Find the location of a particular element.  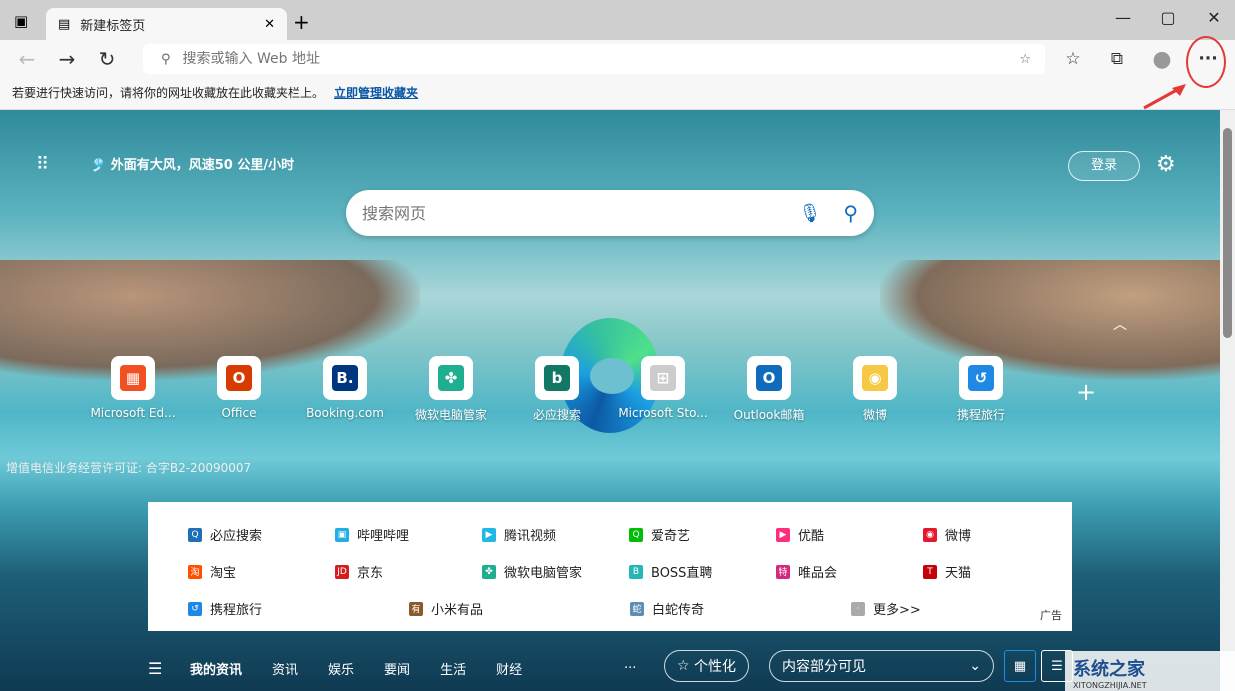

site-icon: ↺ is located at coordinates (195, 608).